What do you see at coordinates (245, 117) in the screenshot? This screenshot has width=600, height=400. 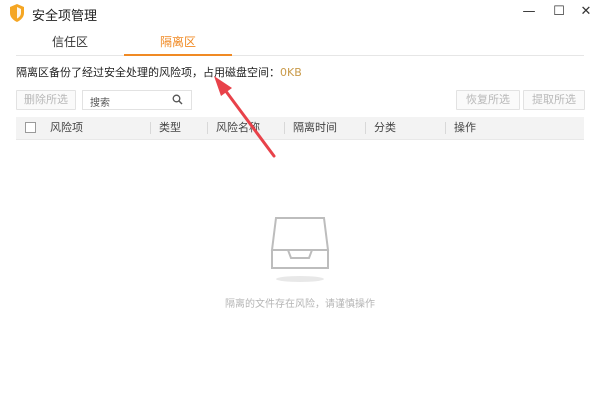 I see `annotation-arrow` at bounding box center [245, 117].